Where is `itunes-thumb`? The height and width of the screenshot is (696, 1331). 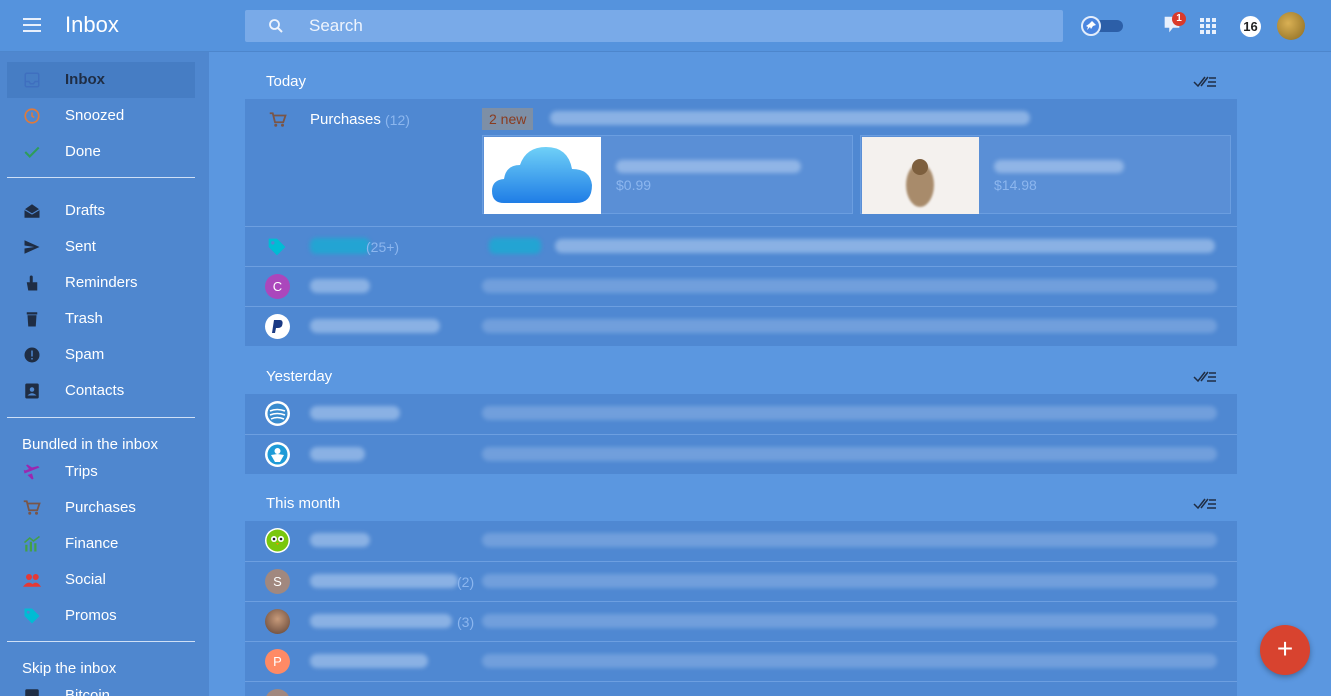
itunes-thumb is located at coordinates (920, 175).